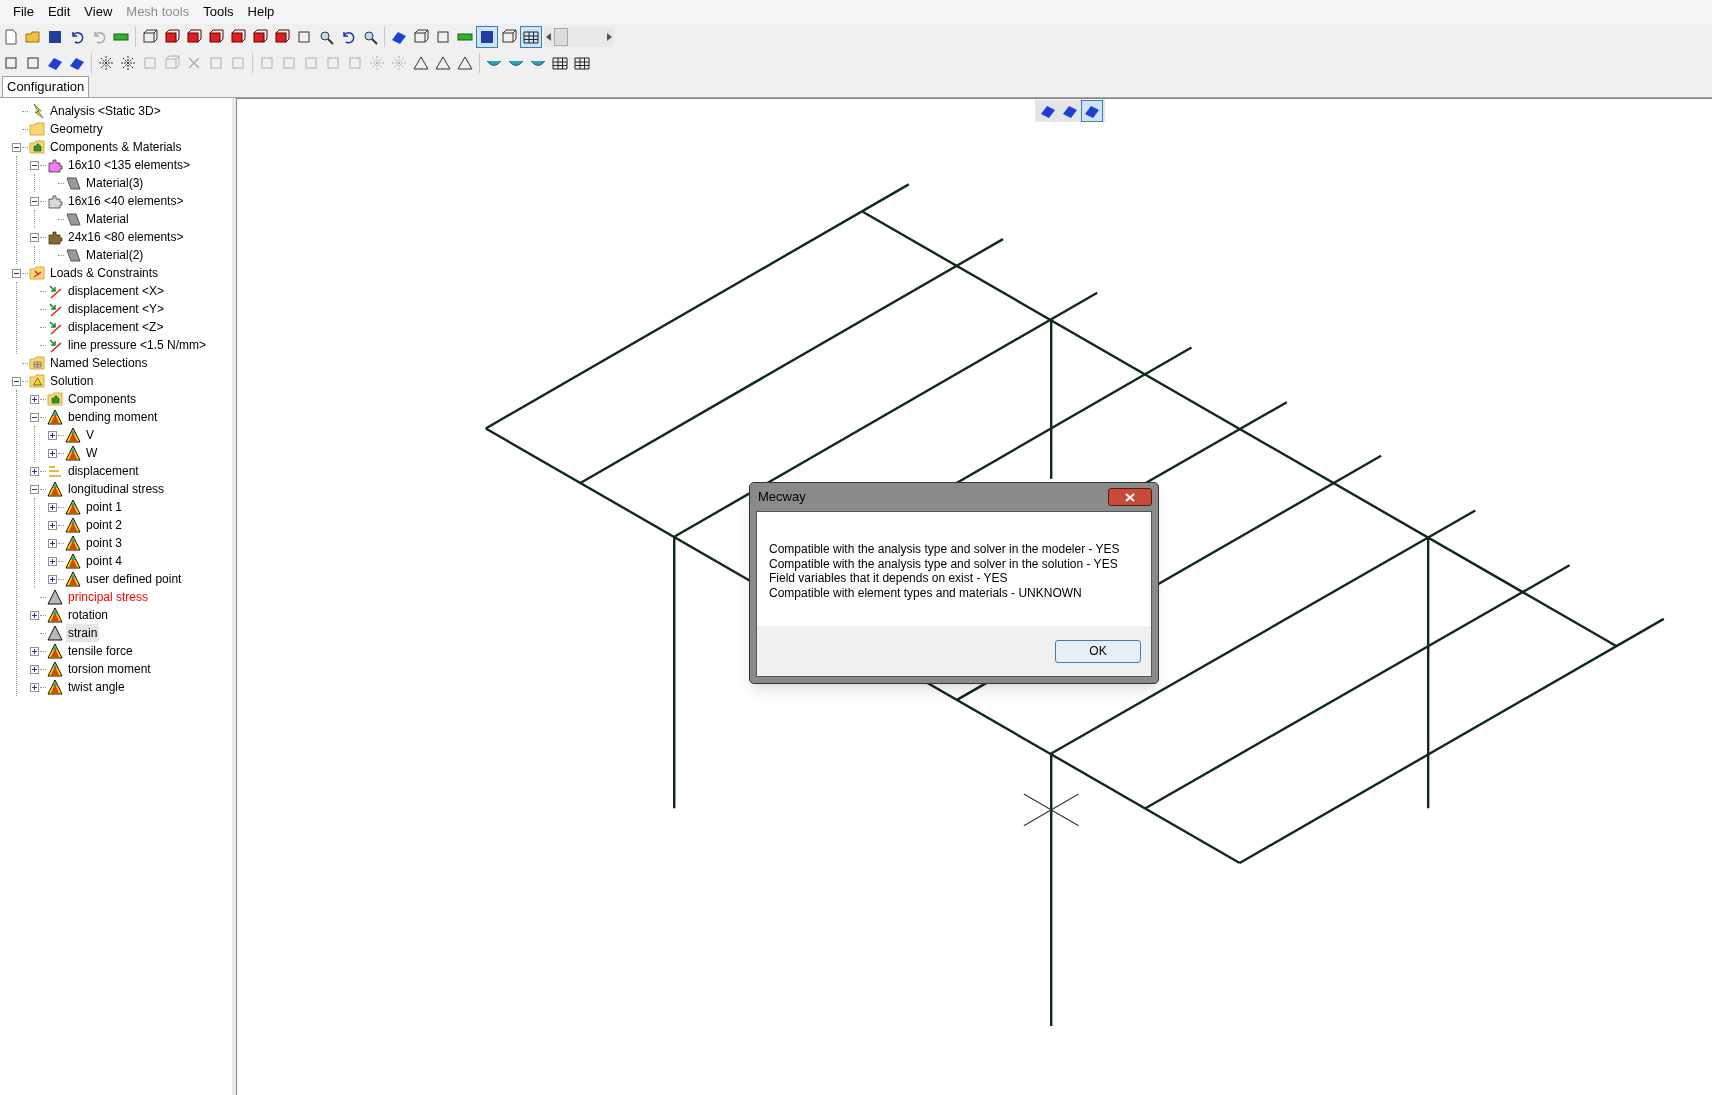 Image resolution: width=1712 pixels, height=1095 pixels. Describe the element at coordinates (107, 219) in the screenshot. I see `tree-item: Material` at that location.